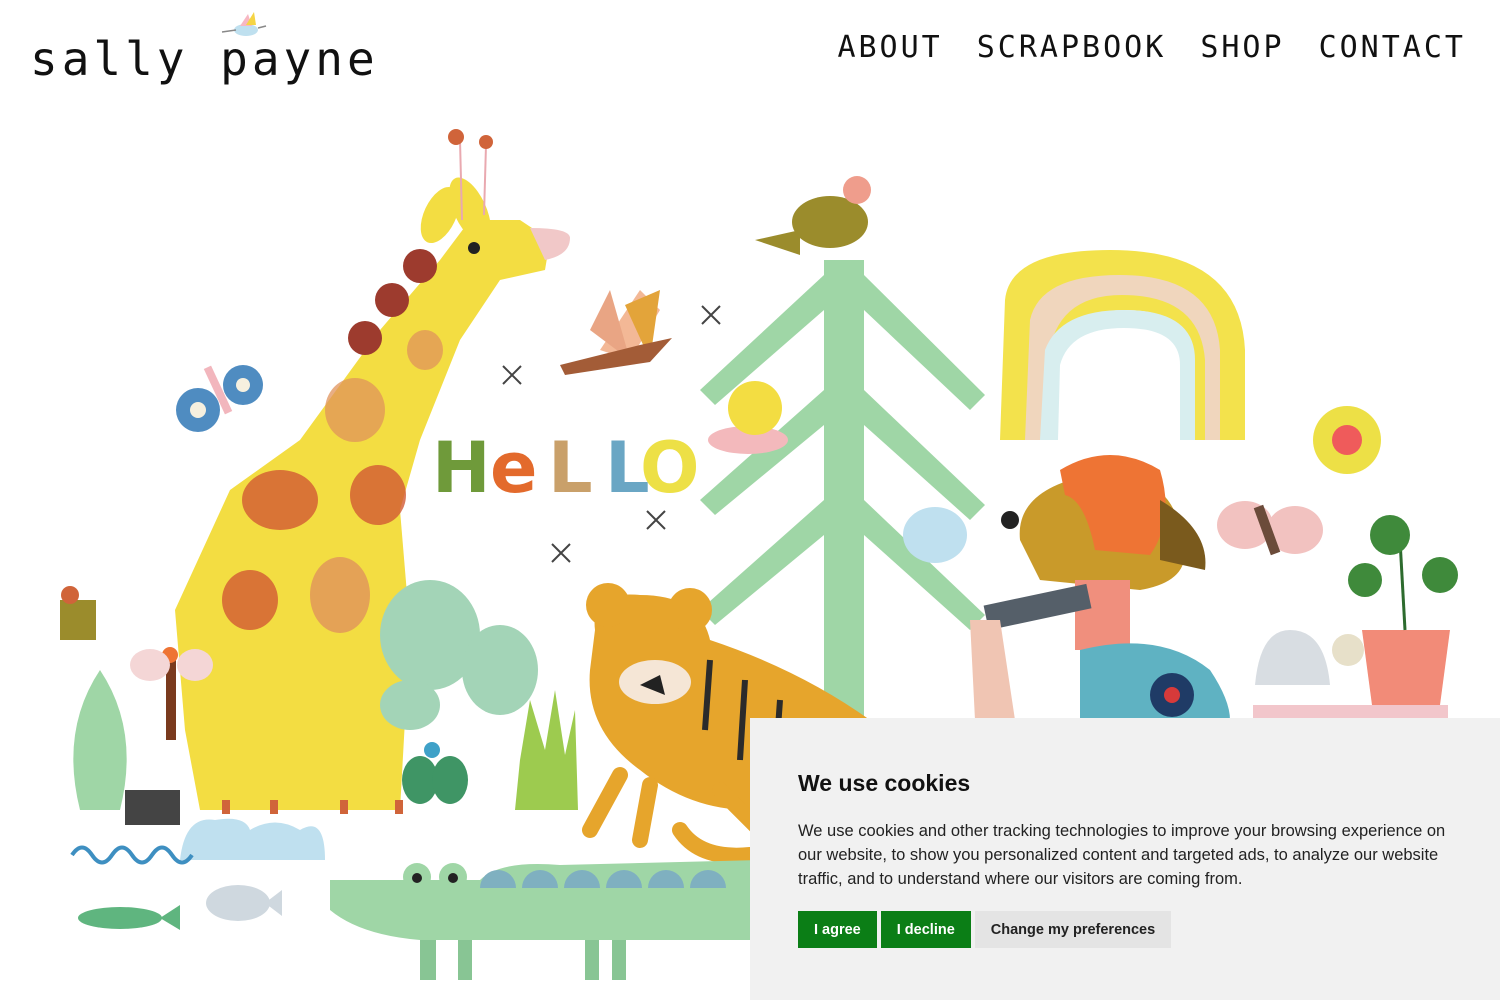  What do you see at coordinates (461, 468) in the screenshot?
I see `hello-letter: H` at bounding box center [461, 468].